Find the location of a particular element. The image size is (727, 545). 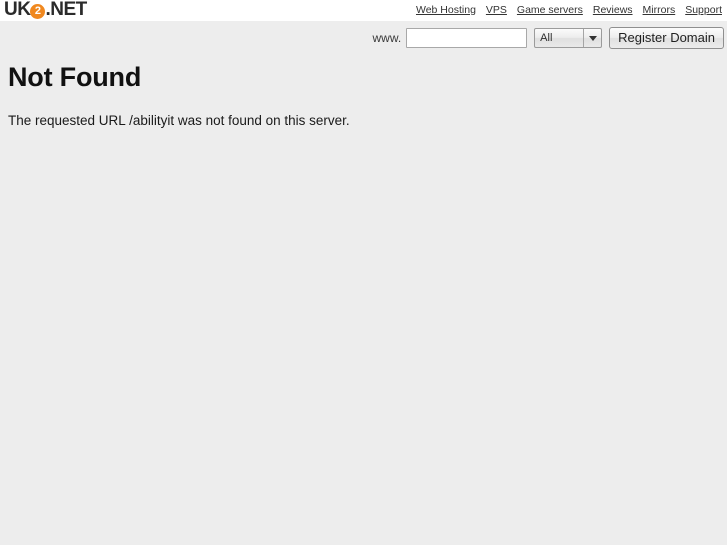

nav-link-web-hosting: Web Hosting is located at coordinates (446, 10).